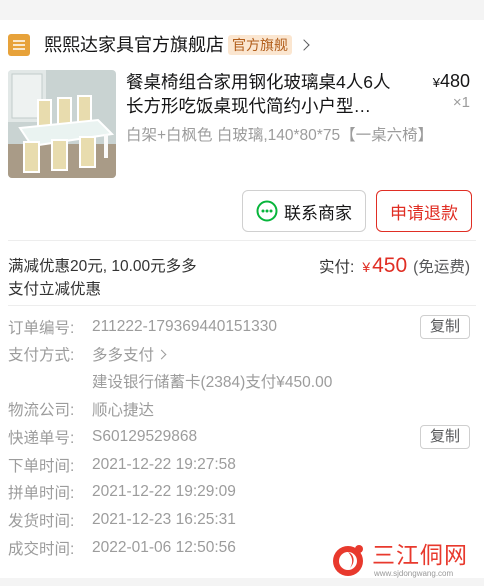  Describe the element at coordinates (260, 45) in the screenshot. I see `official-store-badge: 官方旗舰` at that location.